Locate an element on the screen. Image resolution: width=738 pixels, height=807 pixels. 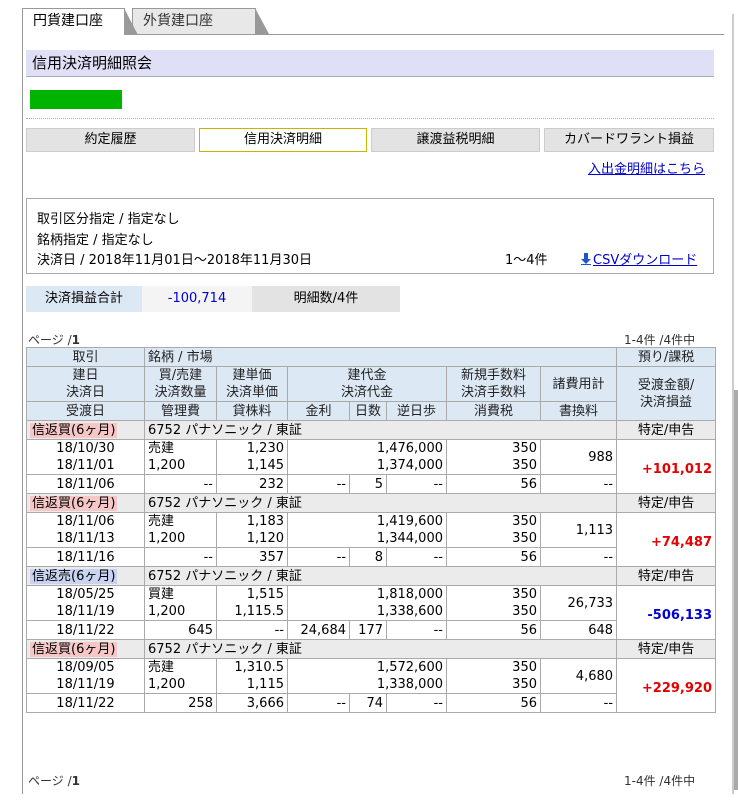
stock-condition: 銘柄指定 / 指定なし is located at coordinates (95, 240).